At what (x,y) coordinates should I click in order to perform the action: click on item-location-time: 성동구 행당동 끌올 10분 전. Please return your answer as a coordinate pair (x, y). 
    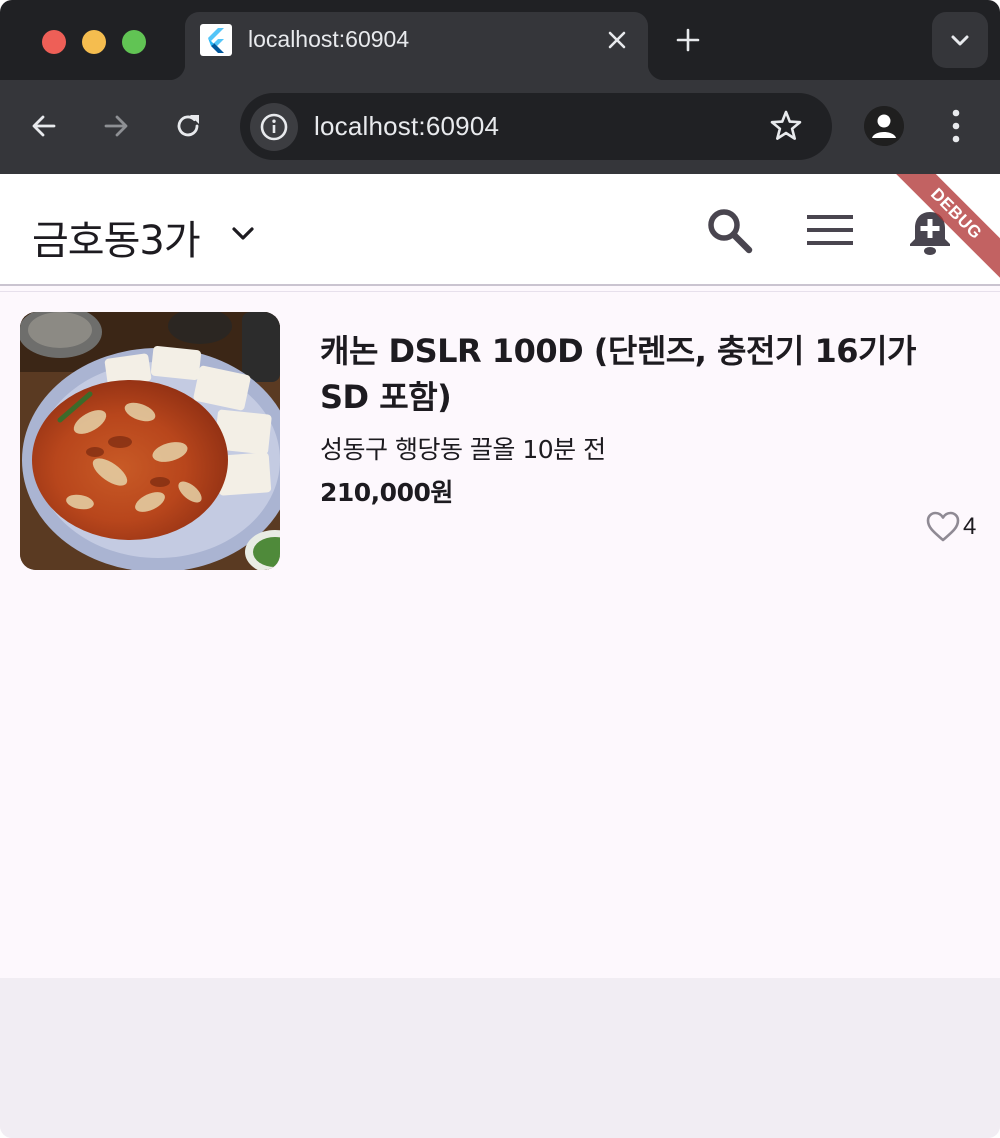
    Looking at the image, I should click on (463, 449).